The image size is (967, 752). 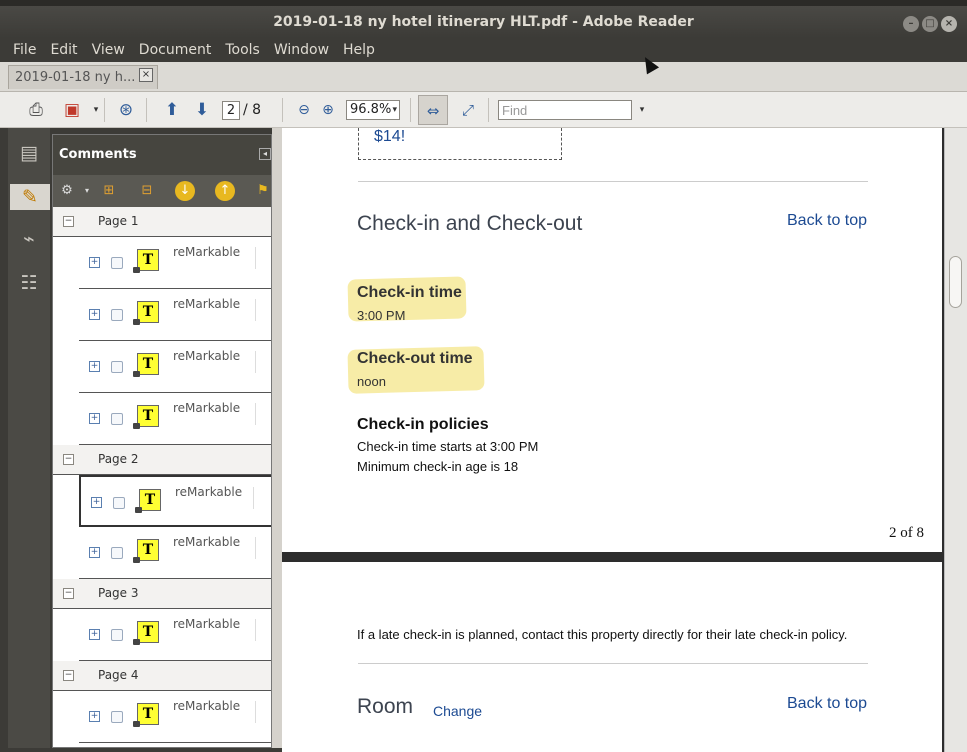 I want to click on checkout-time-label: Check-out time, so click(x=415, y=358).